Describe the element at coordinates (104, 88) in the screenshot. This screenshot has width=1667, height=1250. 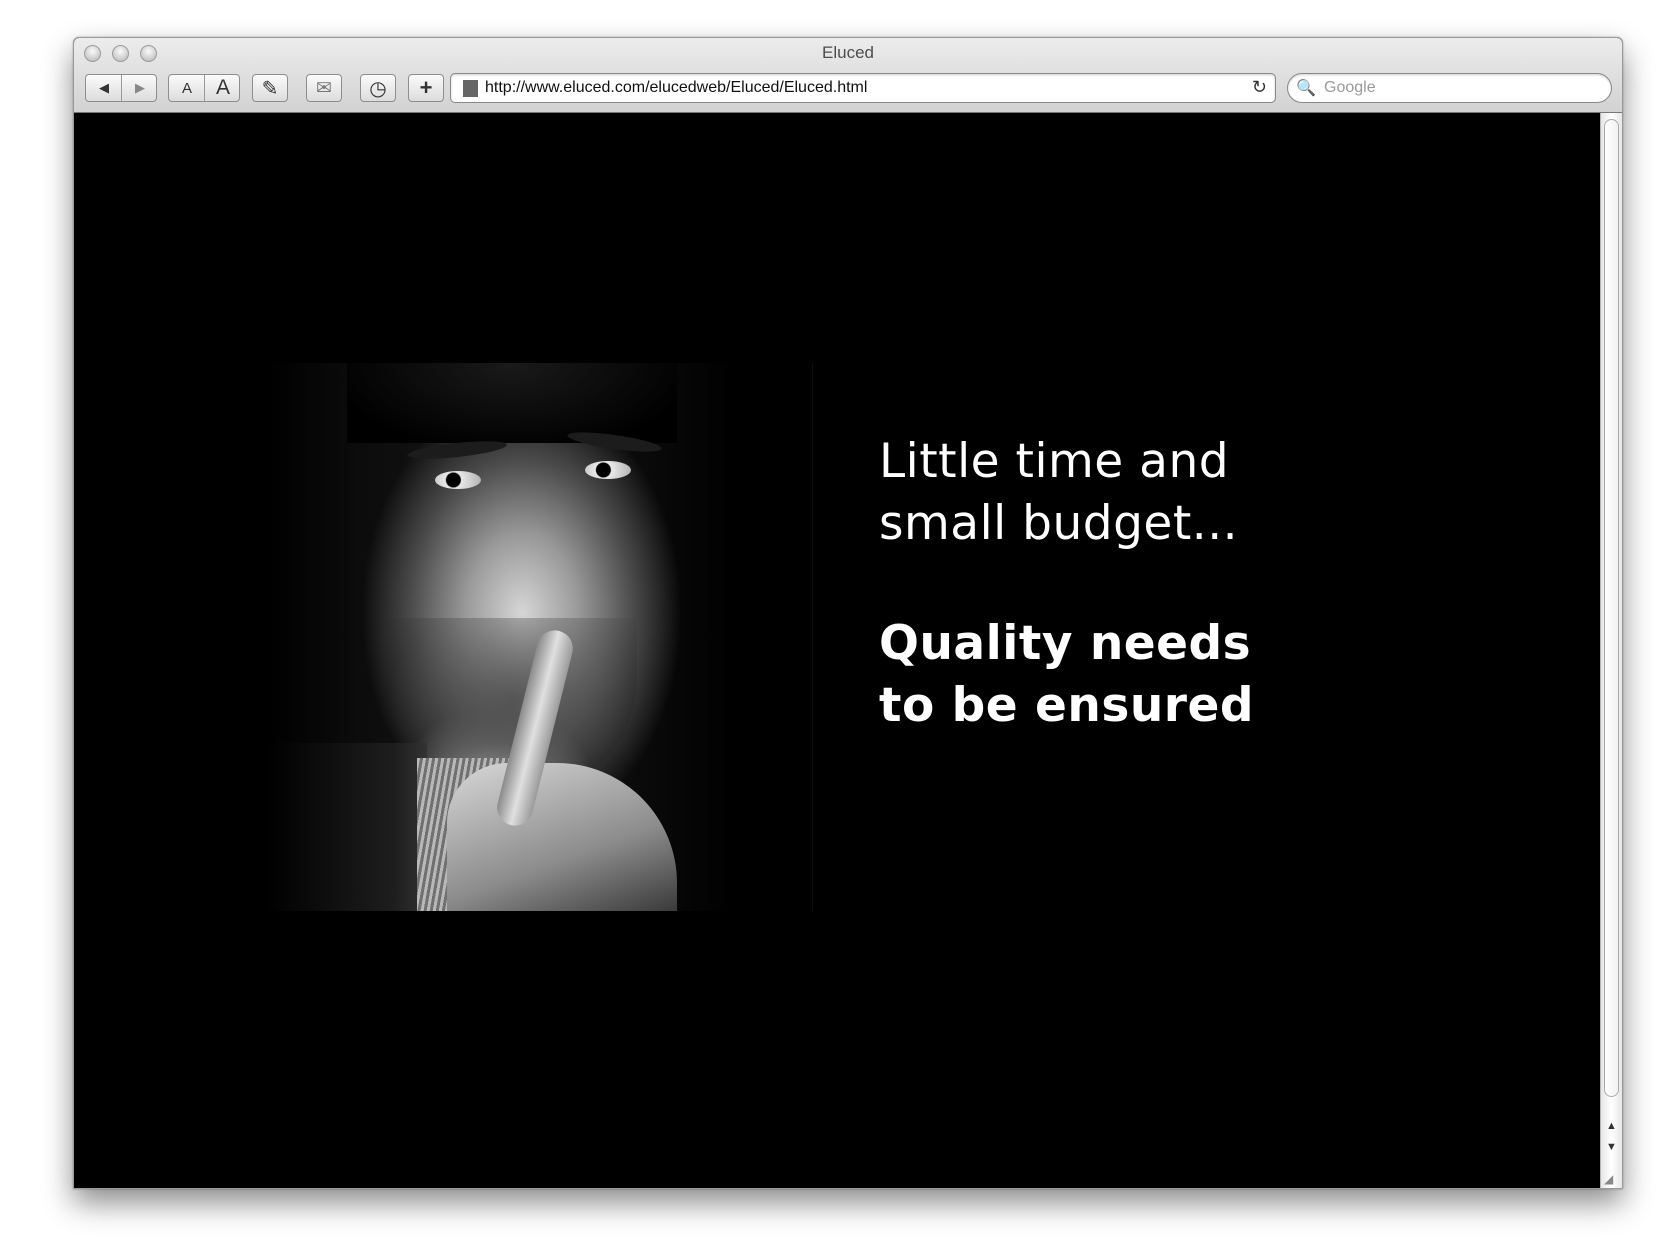
I see `back-button: ◀` at that location.